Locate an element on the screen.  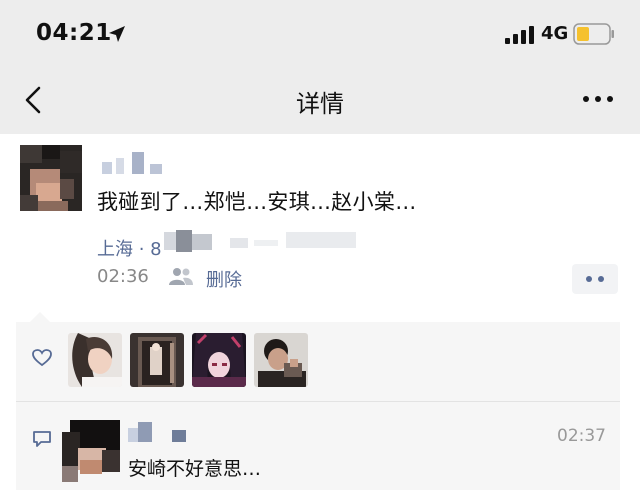
page-title: 详情 is located at coordinates (320, 104).